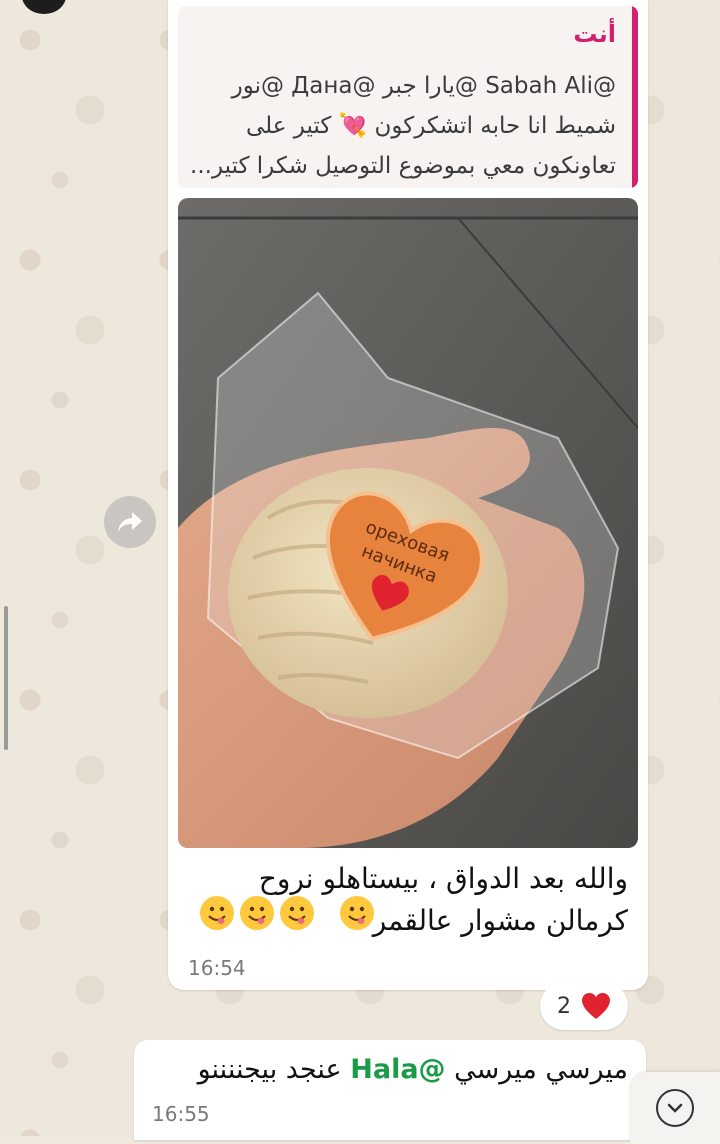  Describe the element at coordinates (594, 34) in the screenshot. I see `quote-sender: أنت` at that location.